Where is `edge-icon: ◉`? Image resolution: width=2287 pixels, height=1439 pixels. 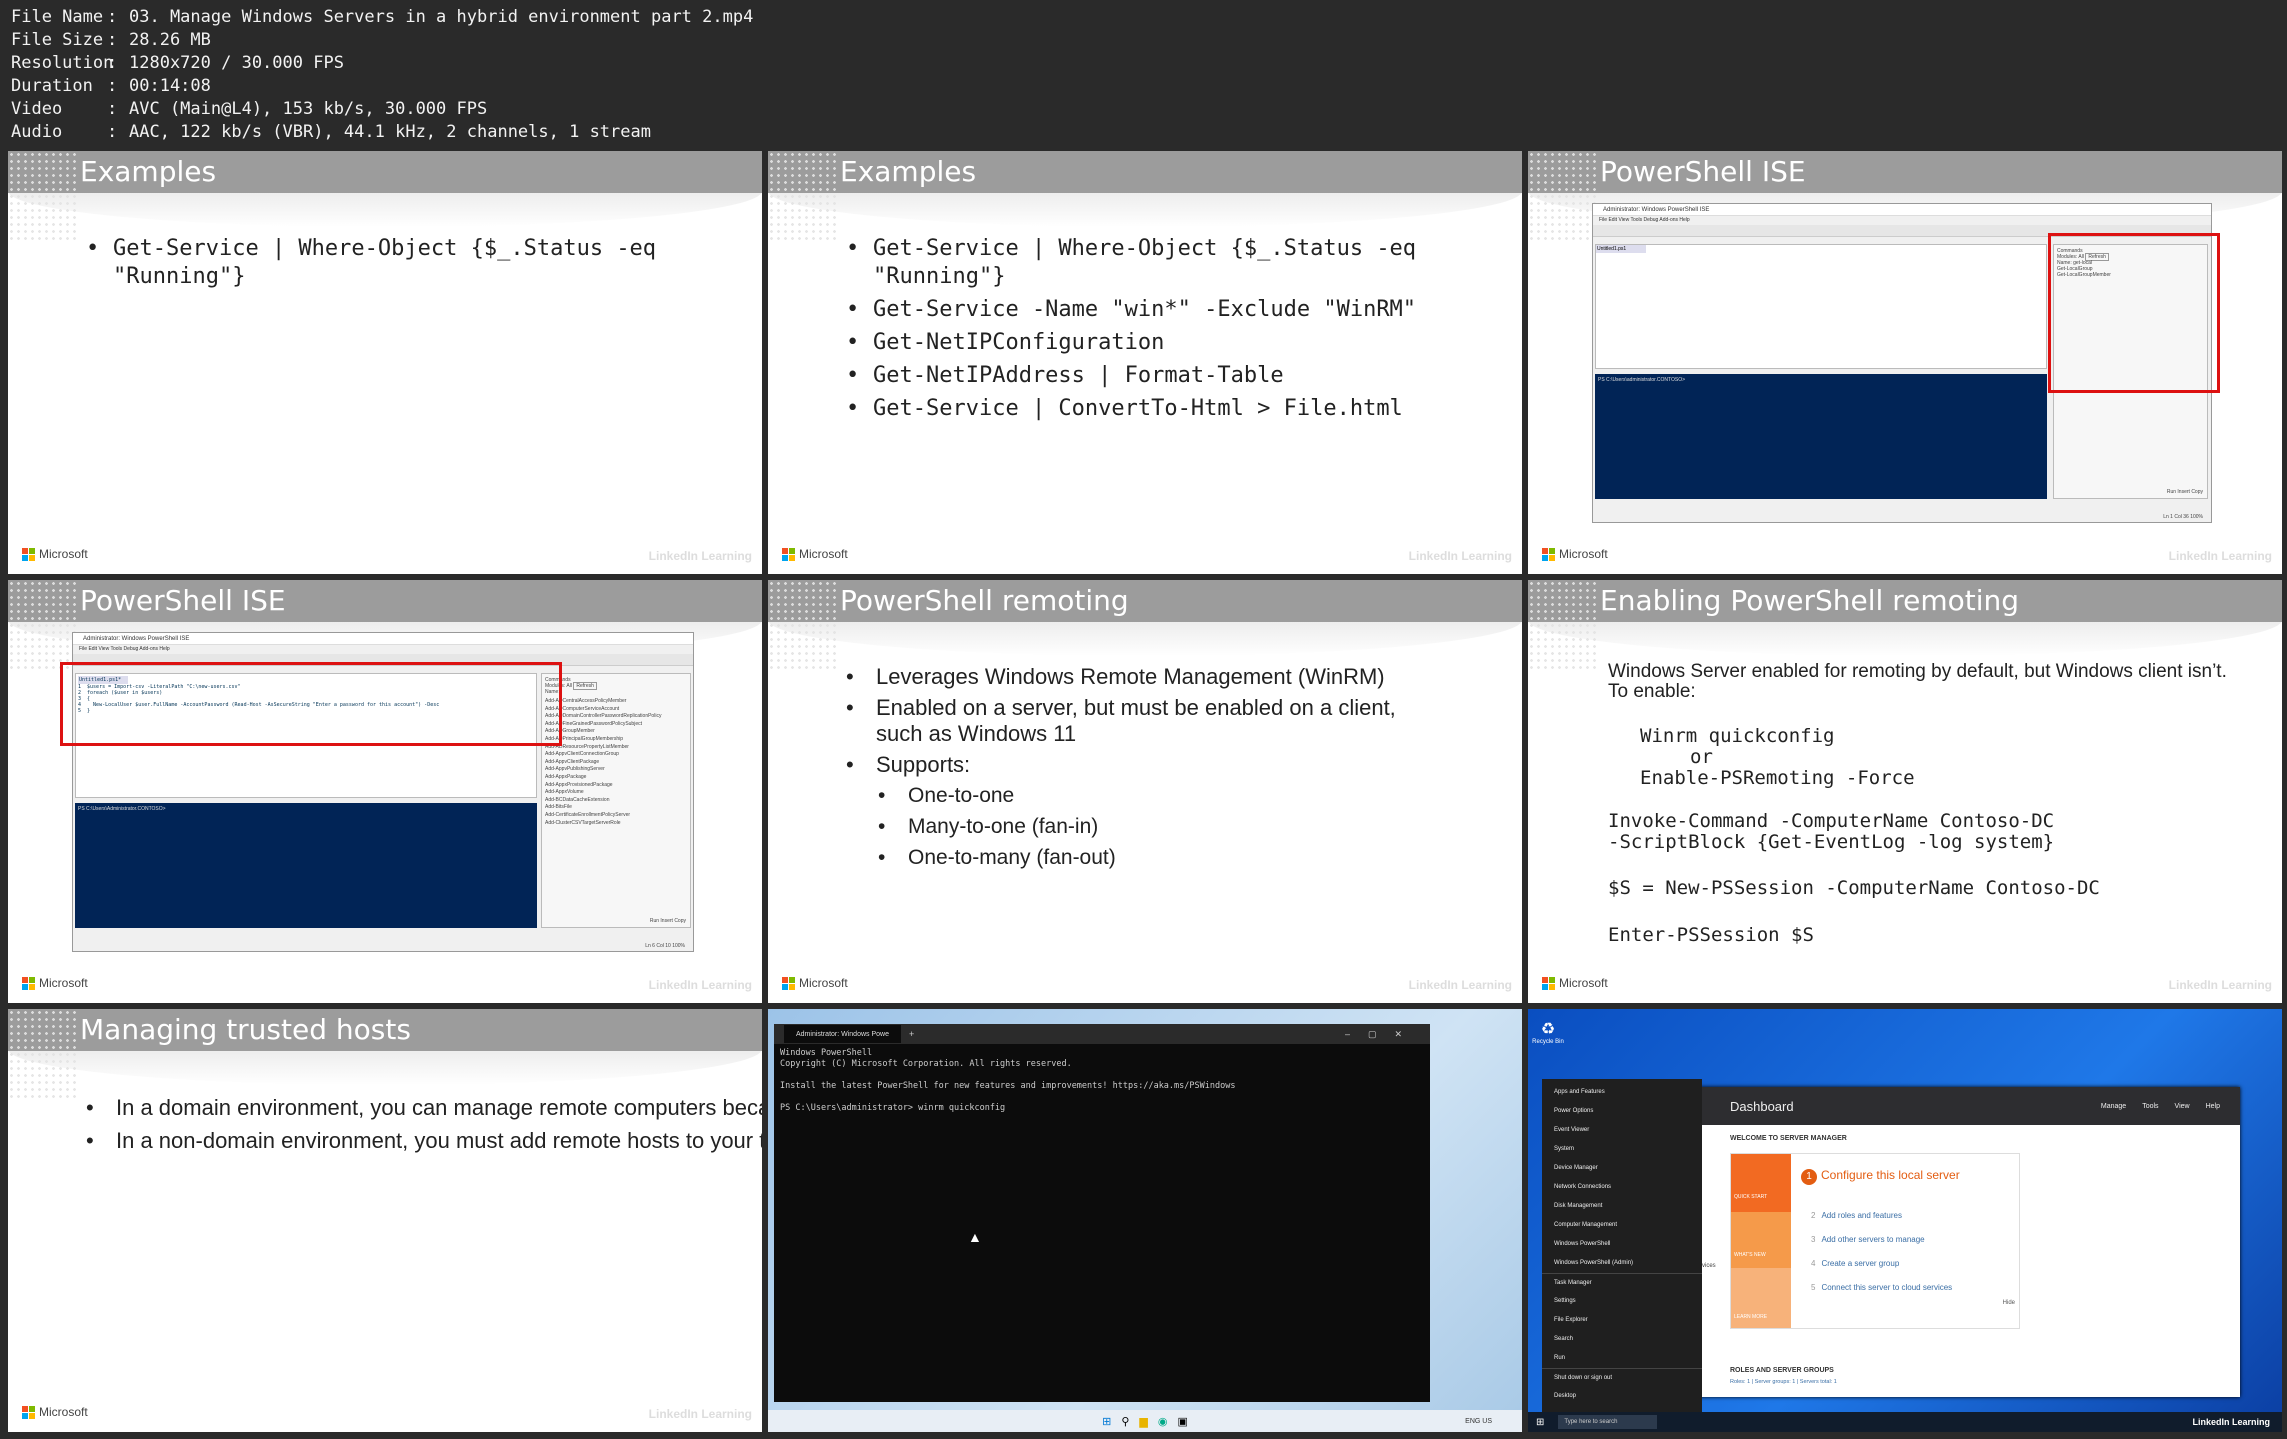 edge-icon: ◉ is located at coordinates (1163, 1421).